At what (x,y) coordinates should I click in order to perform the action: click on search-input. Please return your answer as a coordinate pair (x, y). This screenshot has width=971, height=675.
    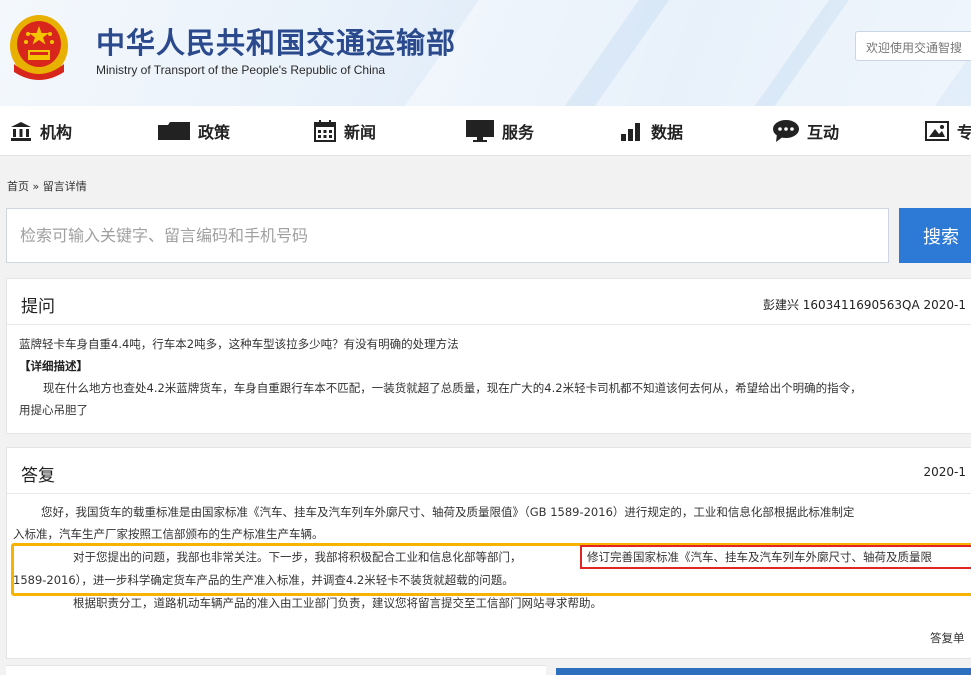
    Looking at the image, I should click on (447, 235).